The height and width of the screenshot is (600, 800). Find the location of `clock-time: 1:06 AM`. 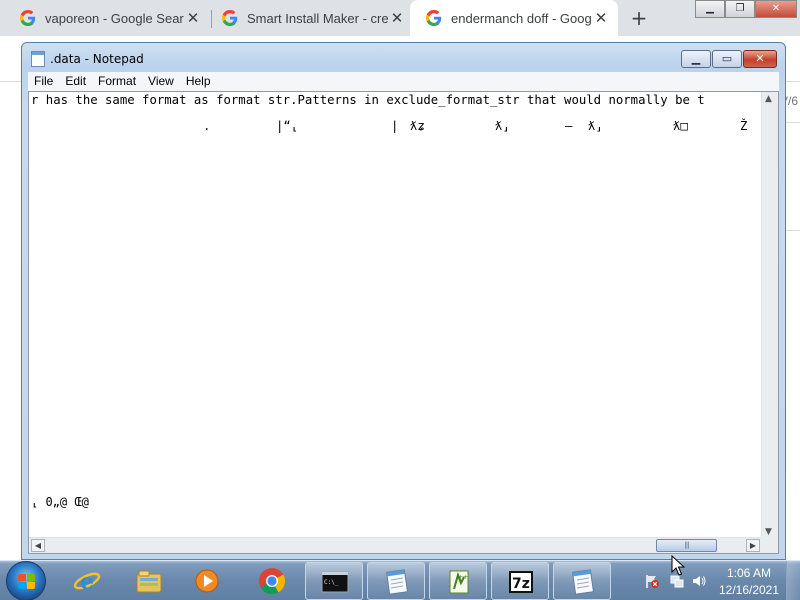

clock-time: 1:06 AM is located at coordinates (749, 573).